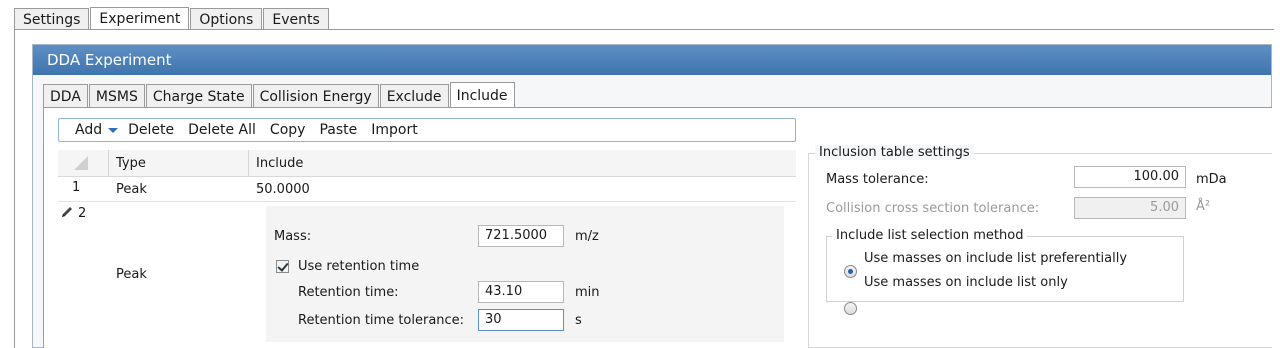 The height and width of the screenshot is (348, 1280). What do you see at coordinates (587, 236) in the screenshot?
I see `mass-unit: m/z` at bounding box center [587, 236].